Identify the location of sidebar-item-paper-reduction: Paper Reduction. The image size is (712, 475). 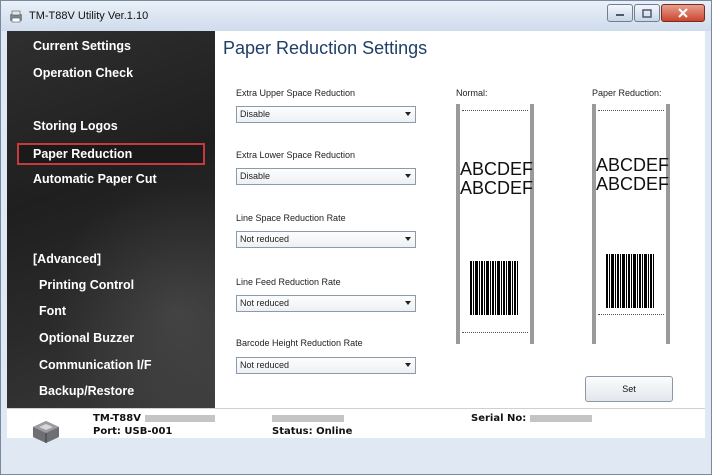
(111, 154).